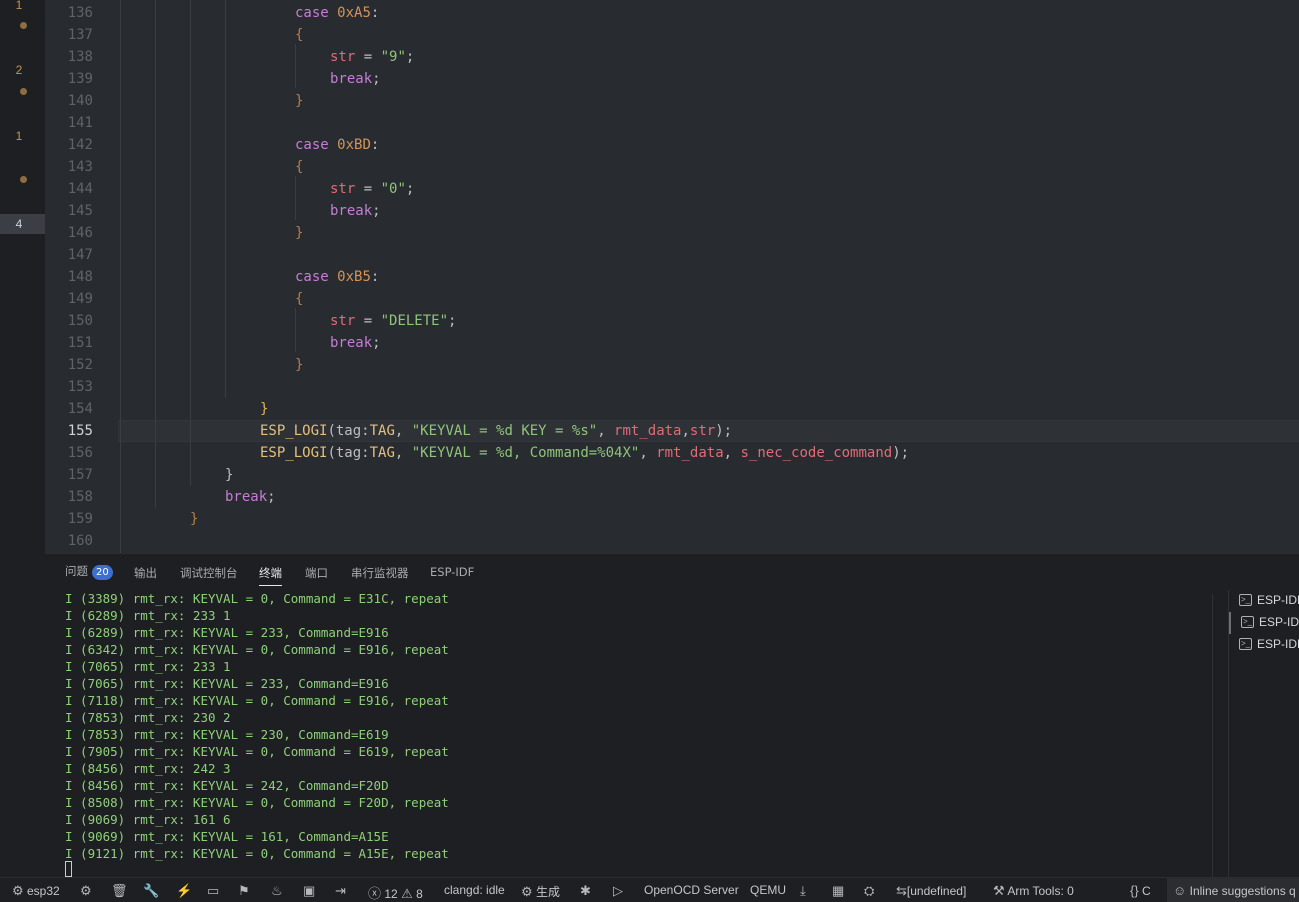  Describe the element at coordinates (80, 57) in the screenshot. I see `line-number: 138` at that location.